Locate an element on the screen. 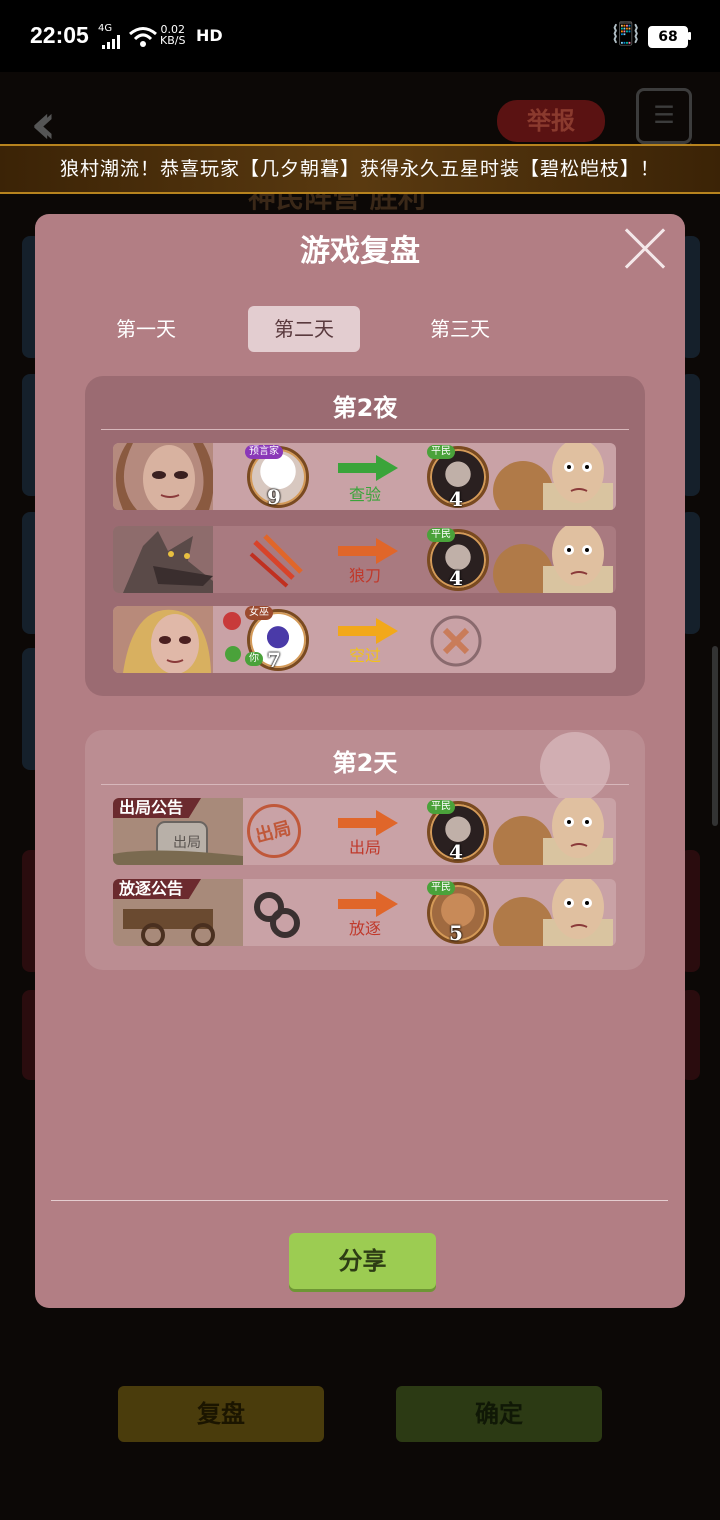  announcement-label: 出局公告 is located at coordinates (157, 808).